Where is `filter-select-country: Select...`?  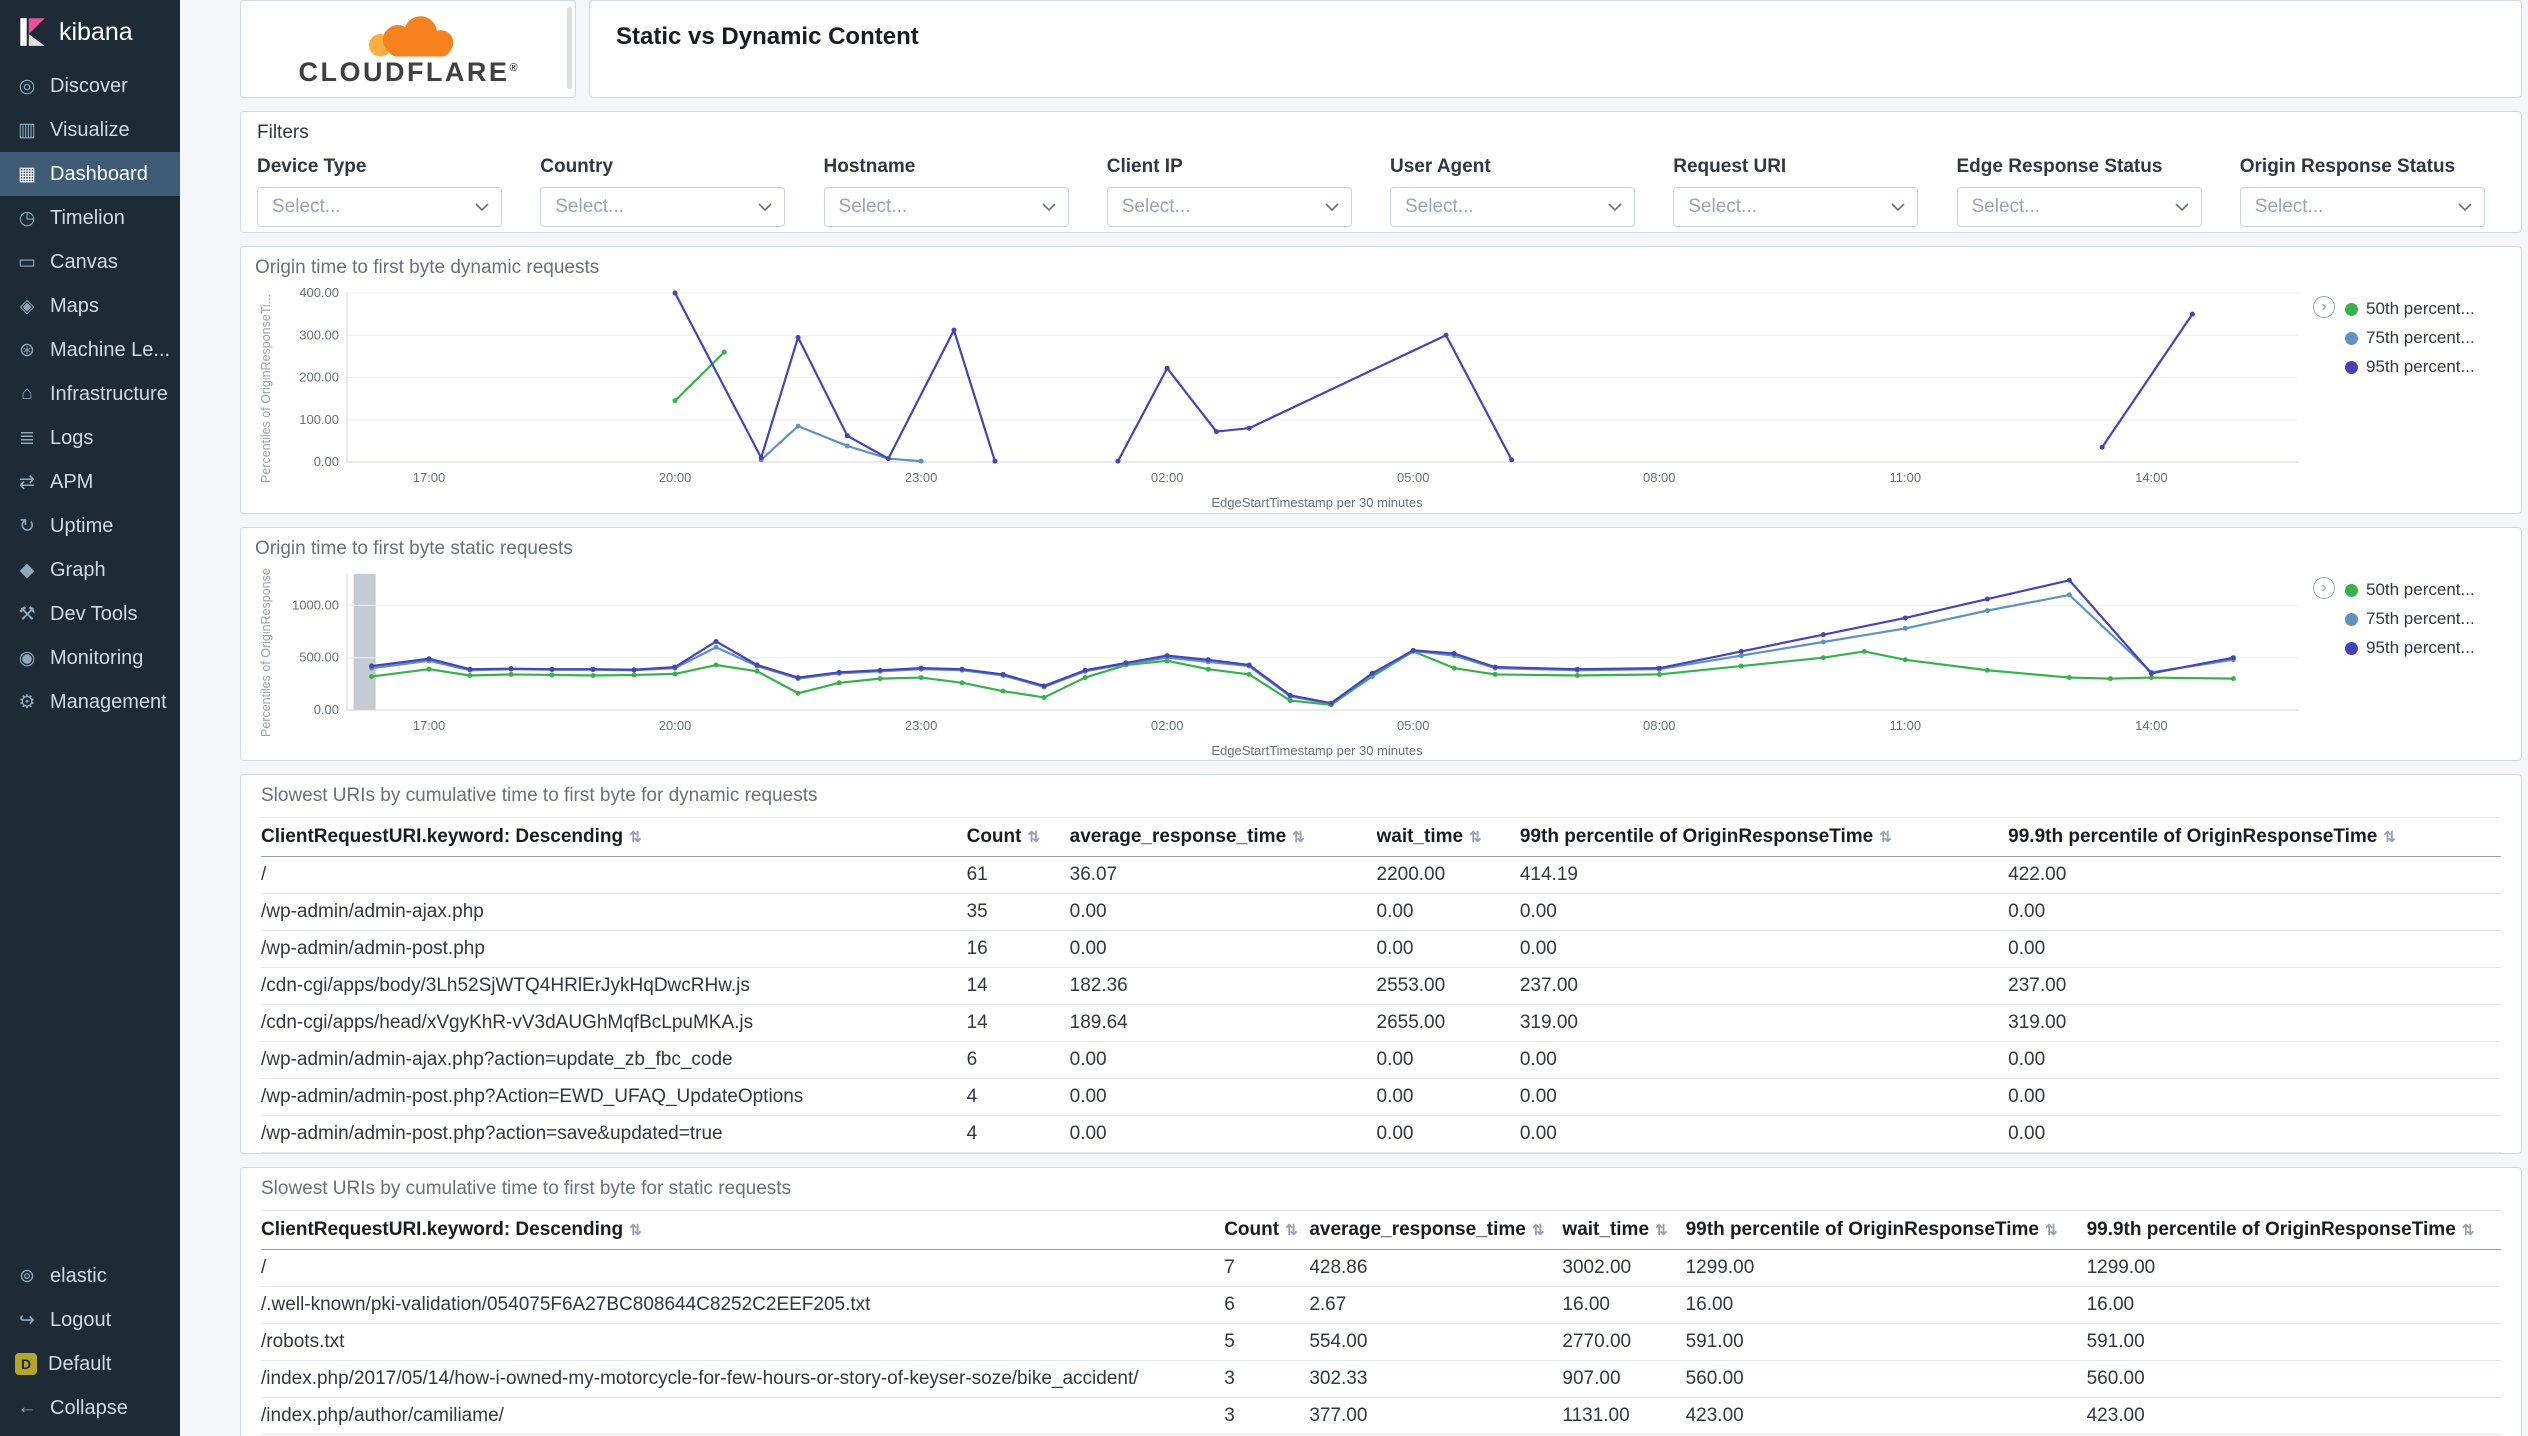 filter-select-country: Select... is located at coordinates (663, 207).